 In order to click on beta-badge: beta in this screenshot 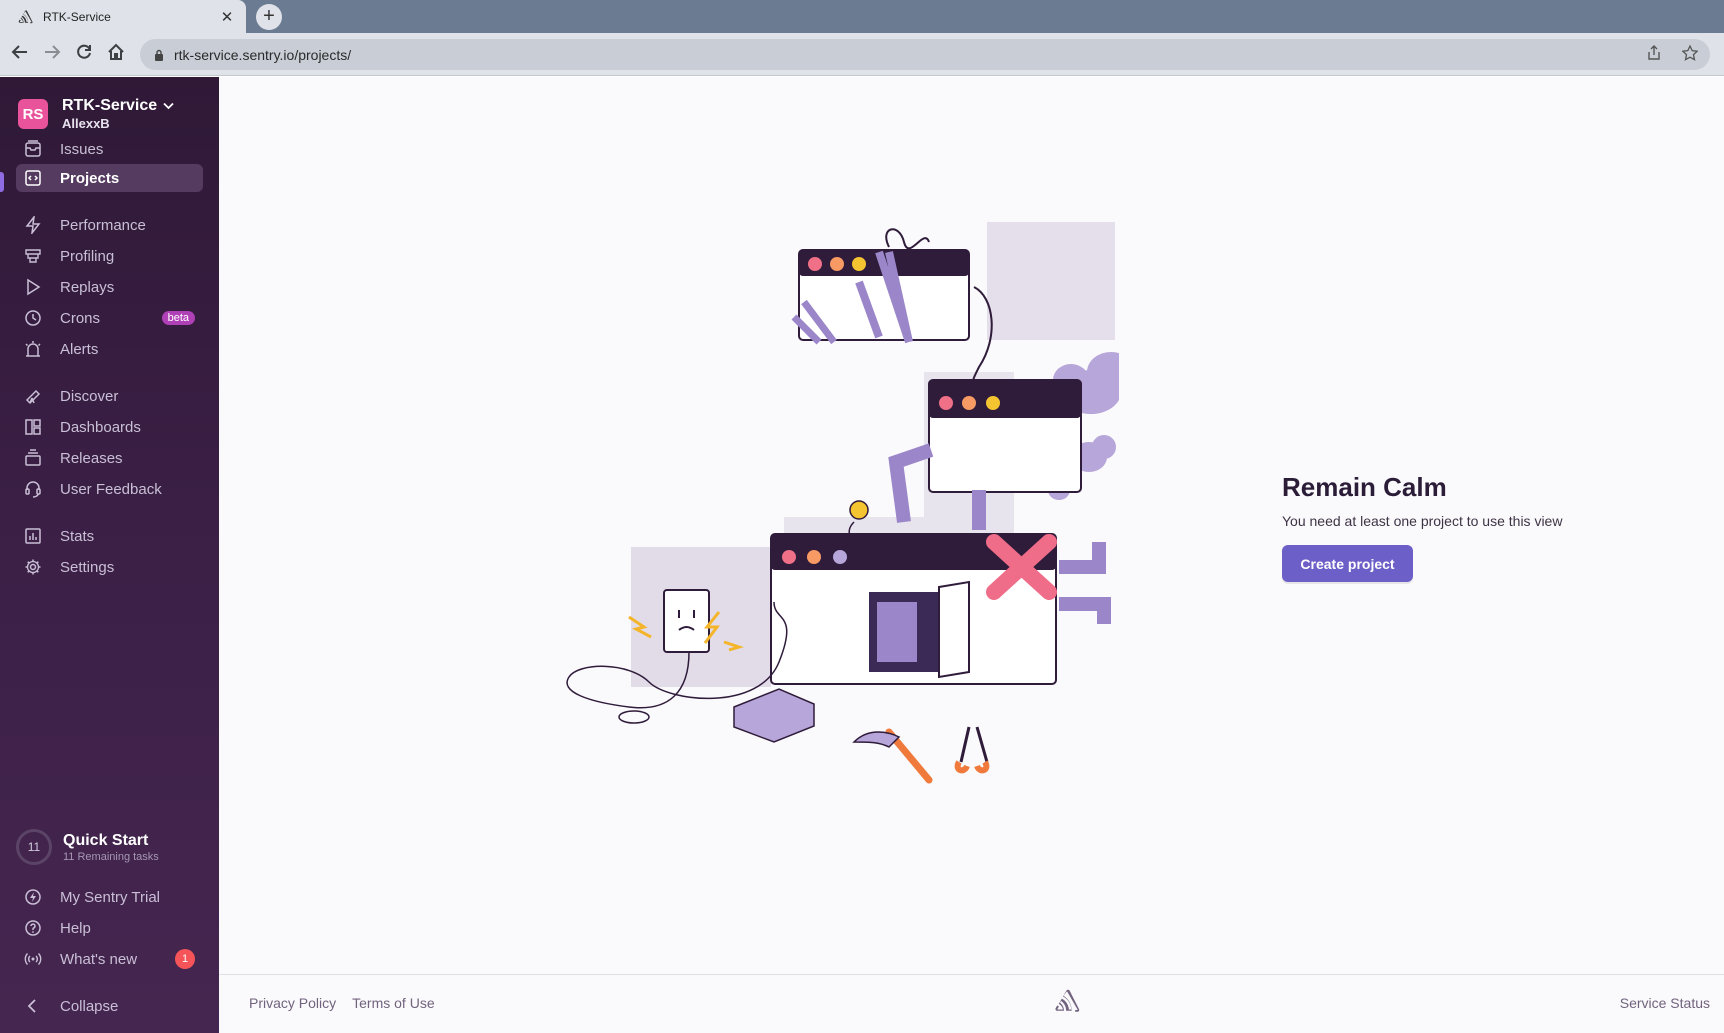, I will do `click(178, 318)`.